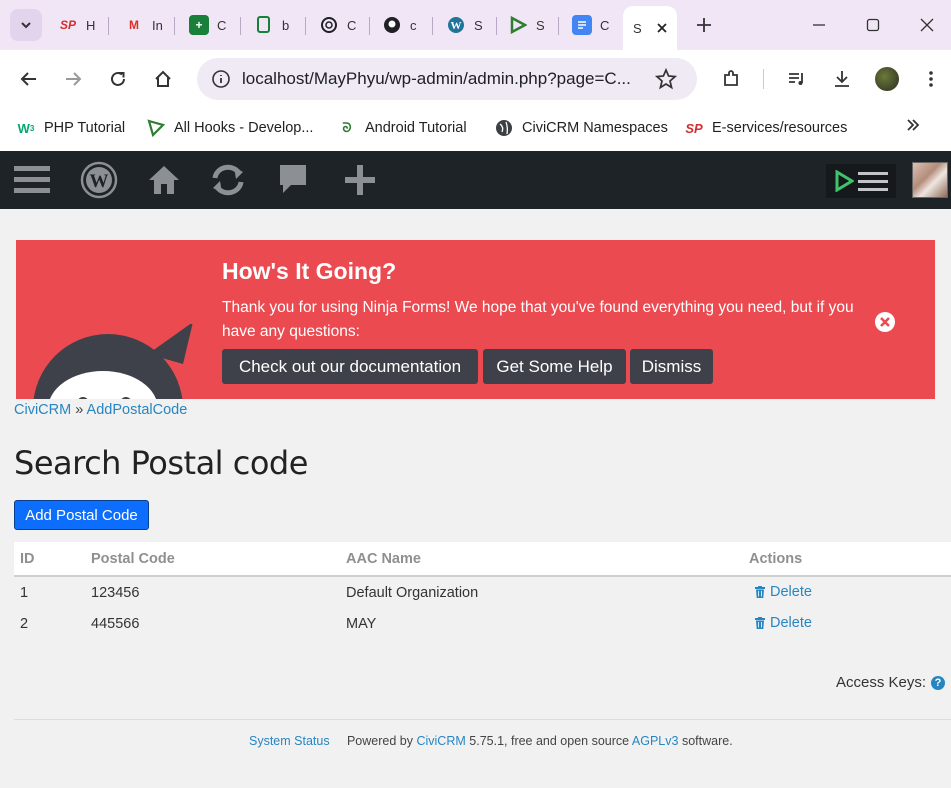 This screenshot has height=788, width=951. Describe the element at coordinates (360, 180) in the screenshot. I see `new-content-button` at that location.